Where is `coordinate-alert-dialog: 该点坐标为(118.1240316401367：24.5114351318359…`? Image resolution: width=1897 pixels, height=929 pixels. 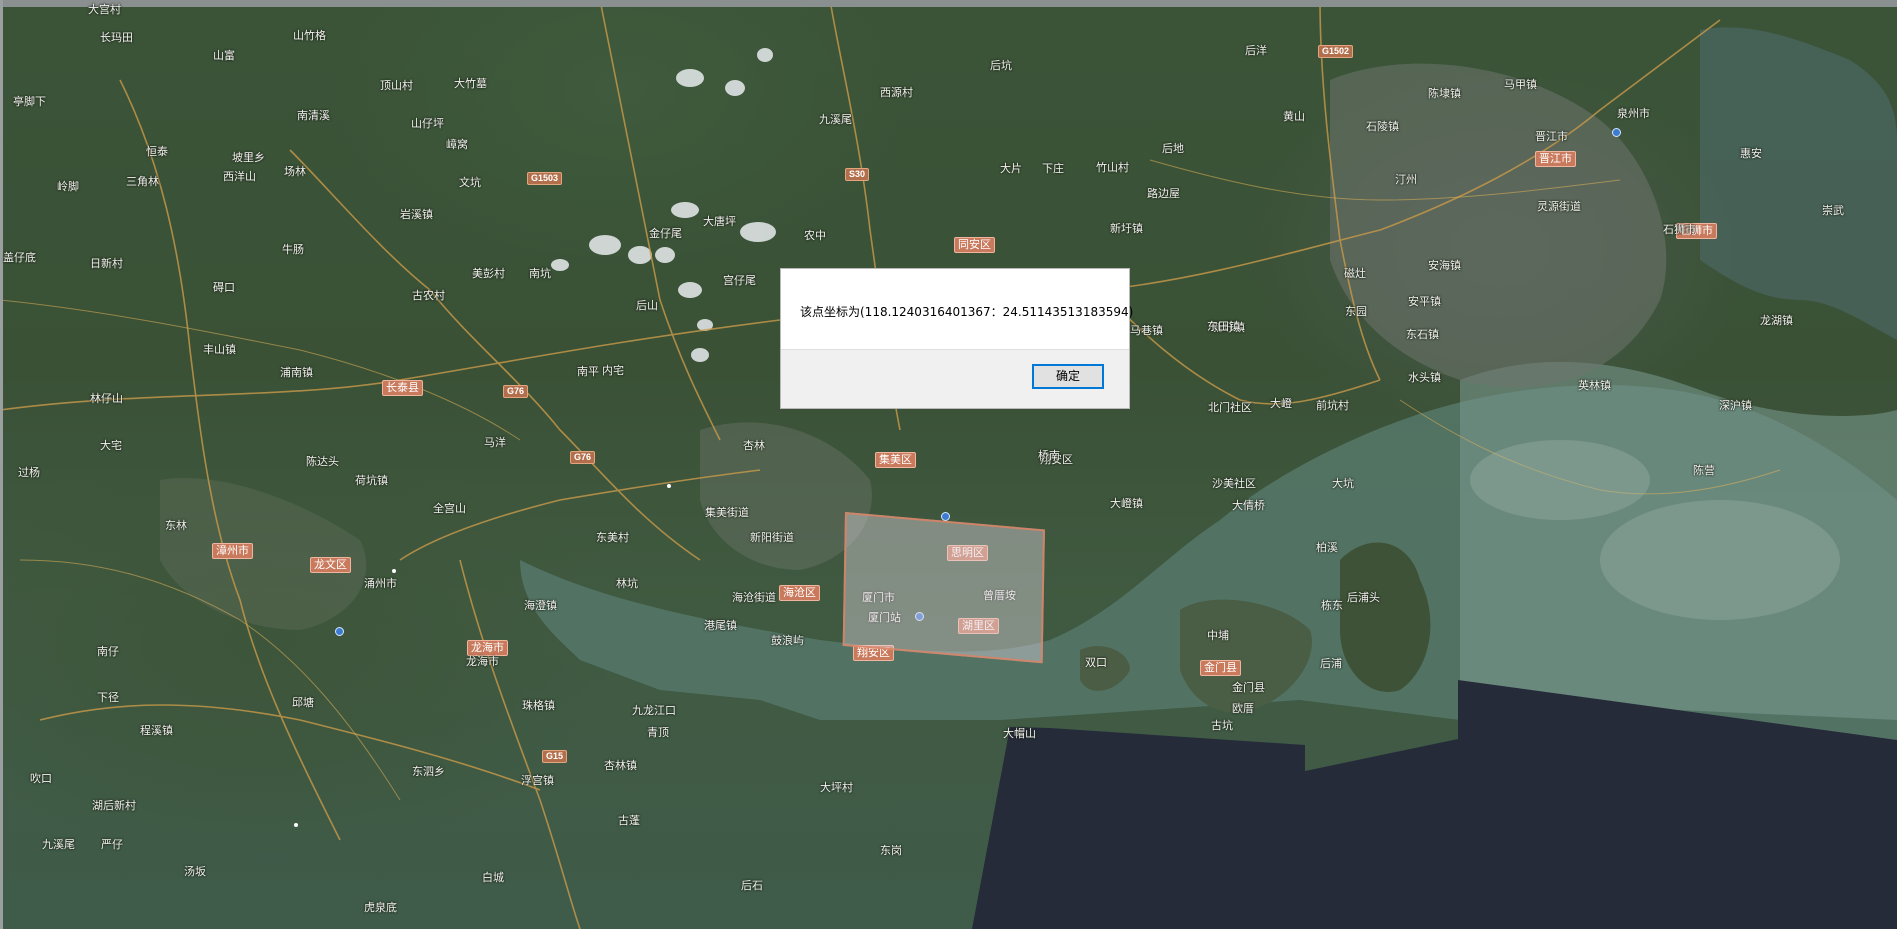
coordinate-alert-dialog: 该点坐标为(118.1240316401367：24.5114351318359… is located at coordinates (956, 338).